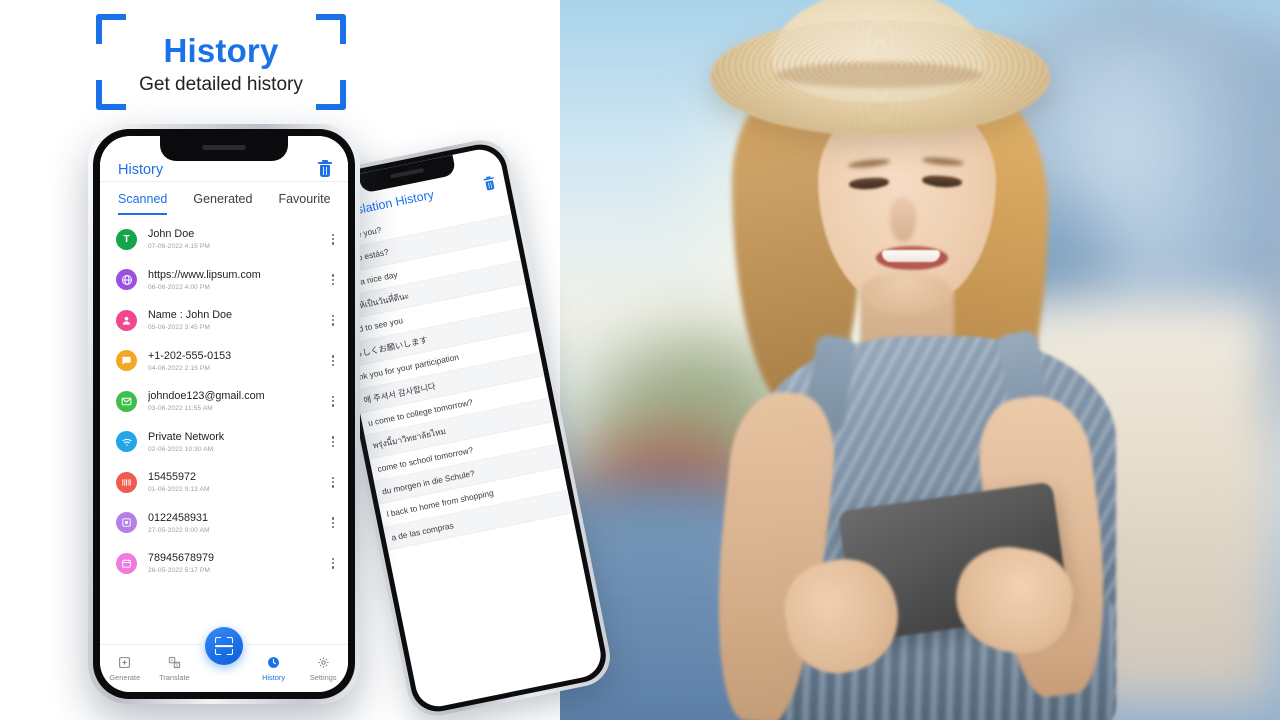  Describe the element at coordinates (126, 401) in the screenshot. I see `email-icon` at that location.